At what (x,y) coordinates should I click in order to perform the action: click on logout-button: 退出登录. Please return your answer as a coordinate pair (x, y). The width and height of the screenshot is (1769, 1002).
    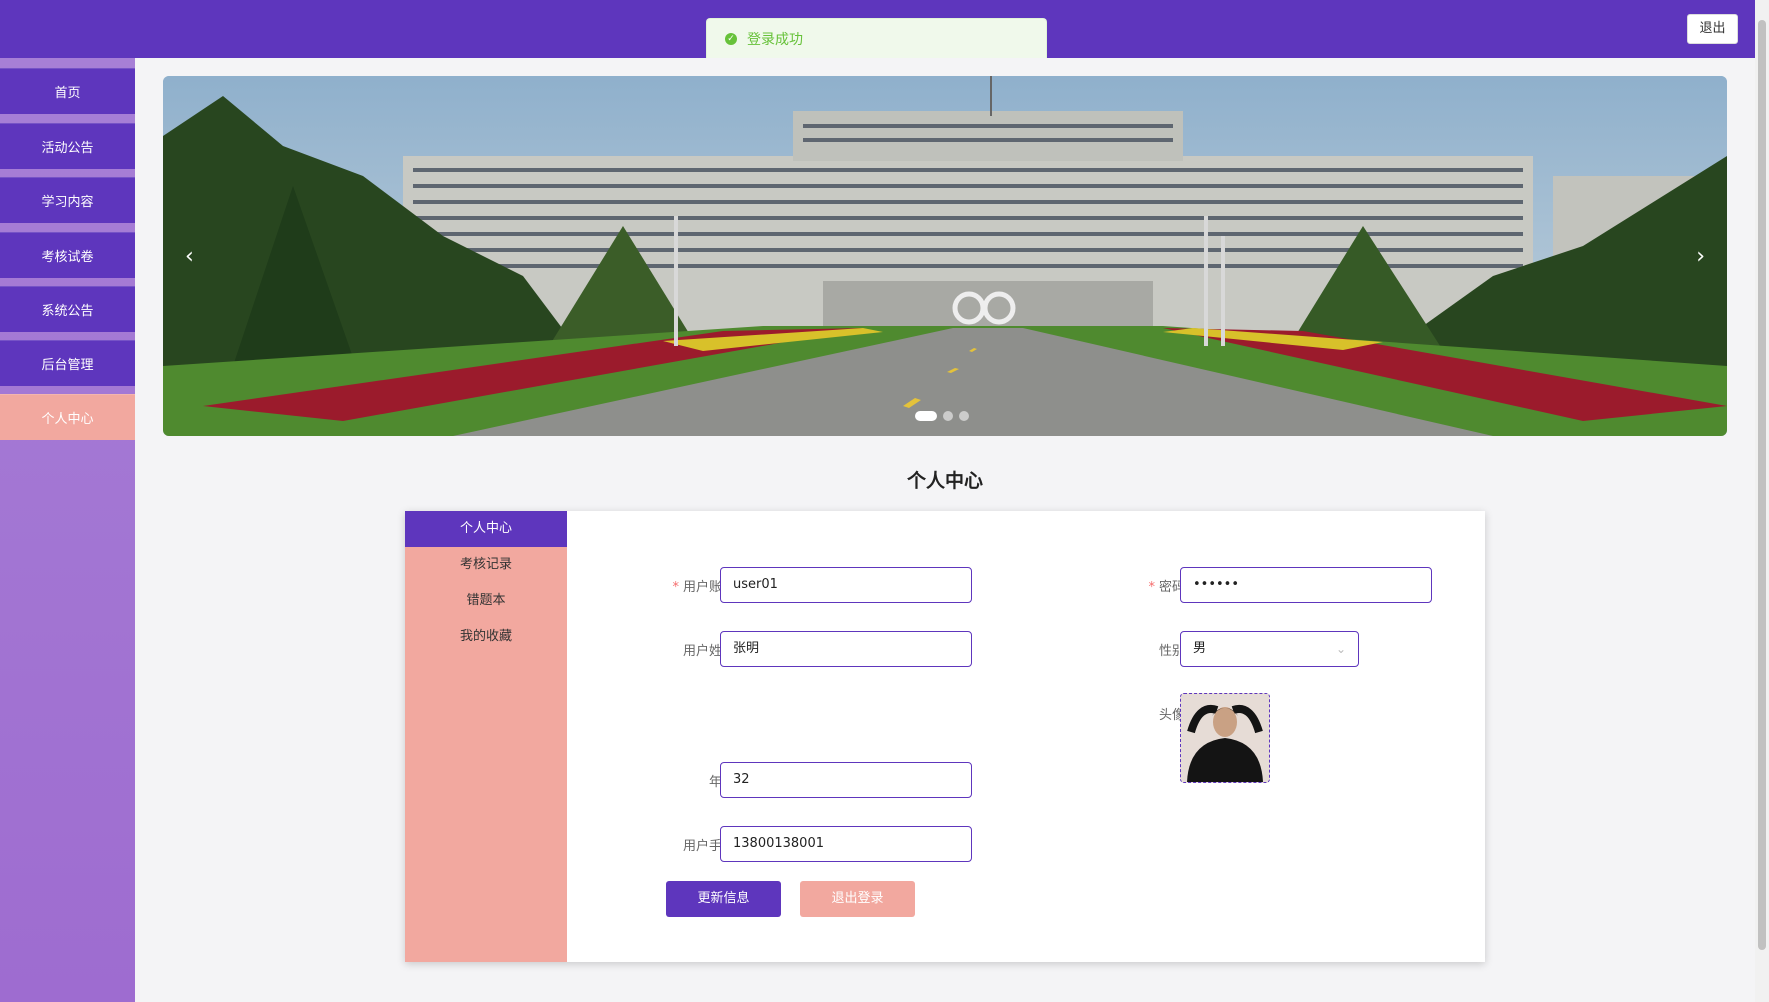
    Looking at the image, I should click on (857, 899).